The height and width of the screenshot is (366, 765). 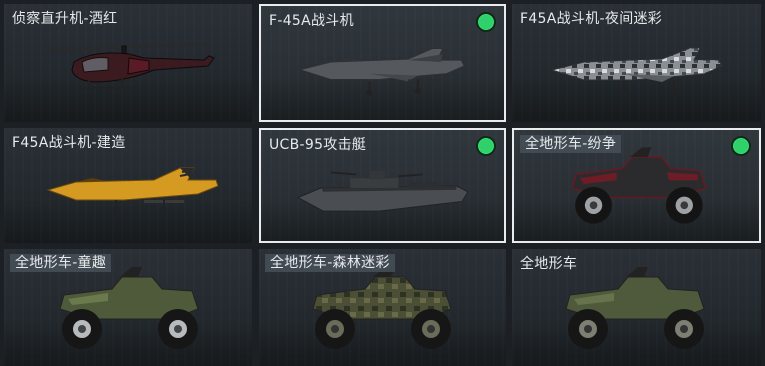 I want to click on vehicle-card-ucb95-attack-boat: UCB-95攻击艇, so click(x=382, y=185).